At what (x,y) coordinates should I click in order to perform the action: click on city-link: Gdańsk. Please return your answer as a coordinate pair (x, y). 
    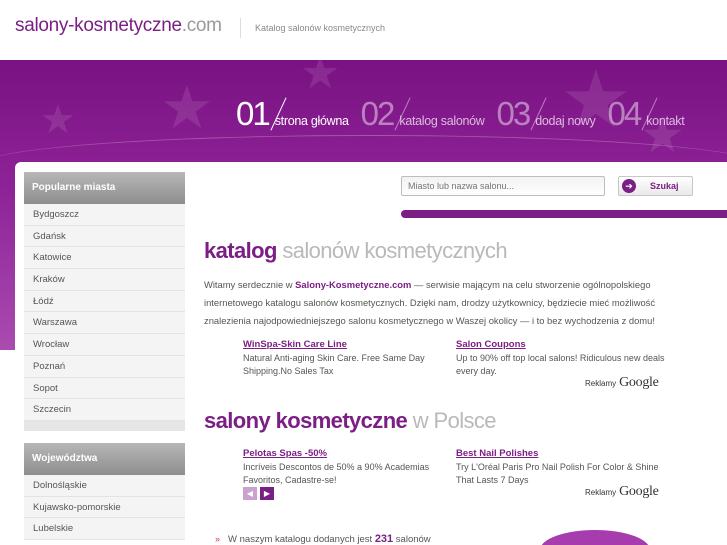
    Looking at the image, I should click on (104, 236).